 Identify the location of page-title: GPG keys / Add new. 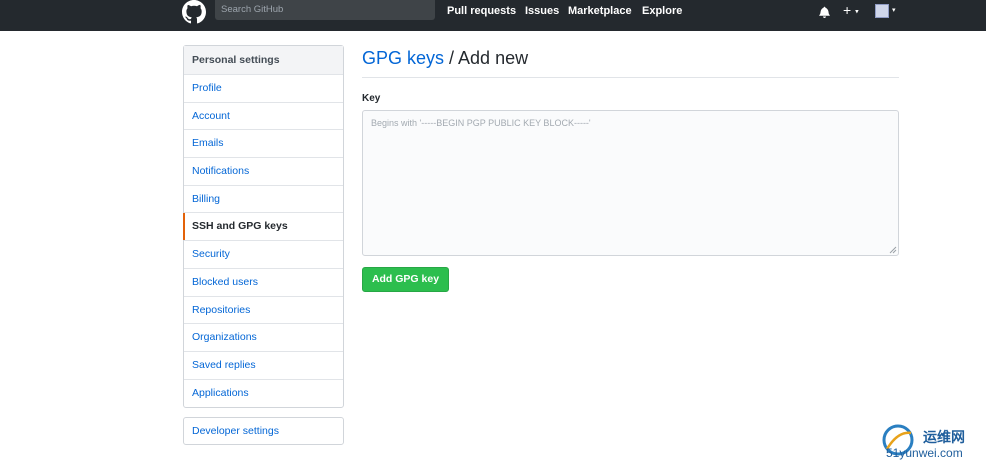
(445, 58).